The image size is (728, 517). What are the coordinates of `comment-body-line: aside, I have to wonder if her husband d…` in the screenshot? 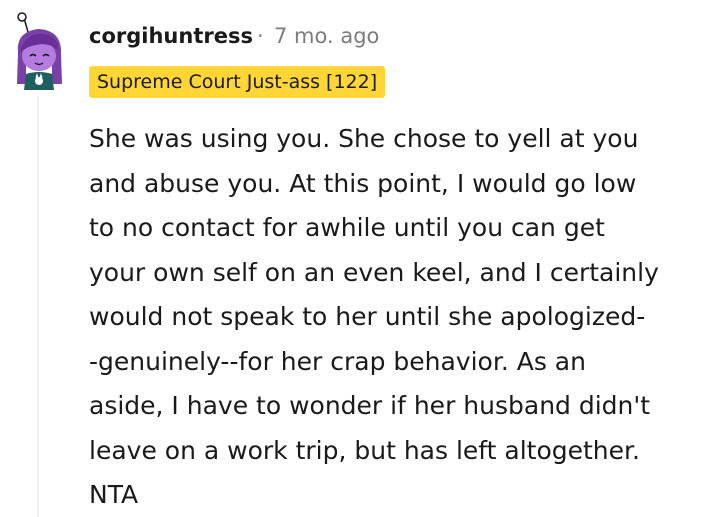 It's located at (370, 405).